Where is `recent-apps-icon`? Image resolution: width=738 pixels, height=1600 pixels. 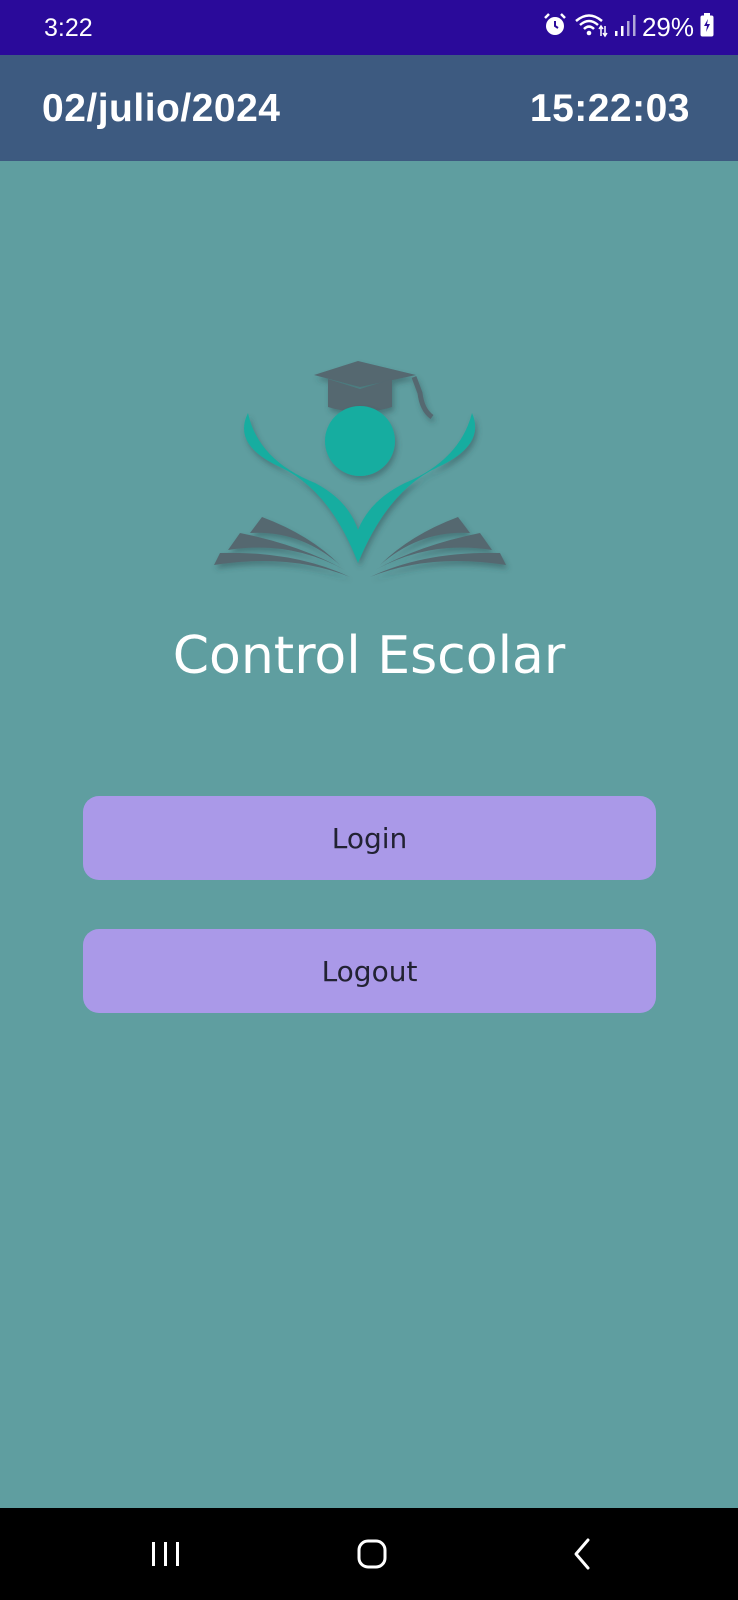
recent-apps-icon is located at coordinates (166, 1554).